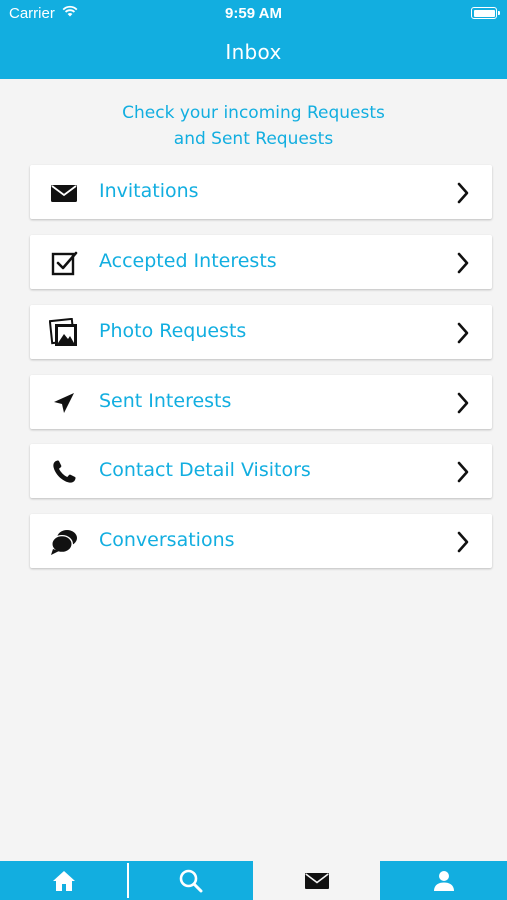  I want to click on user-icon, so click(444, 880).